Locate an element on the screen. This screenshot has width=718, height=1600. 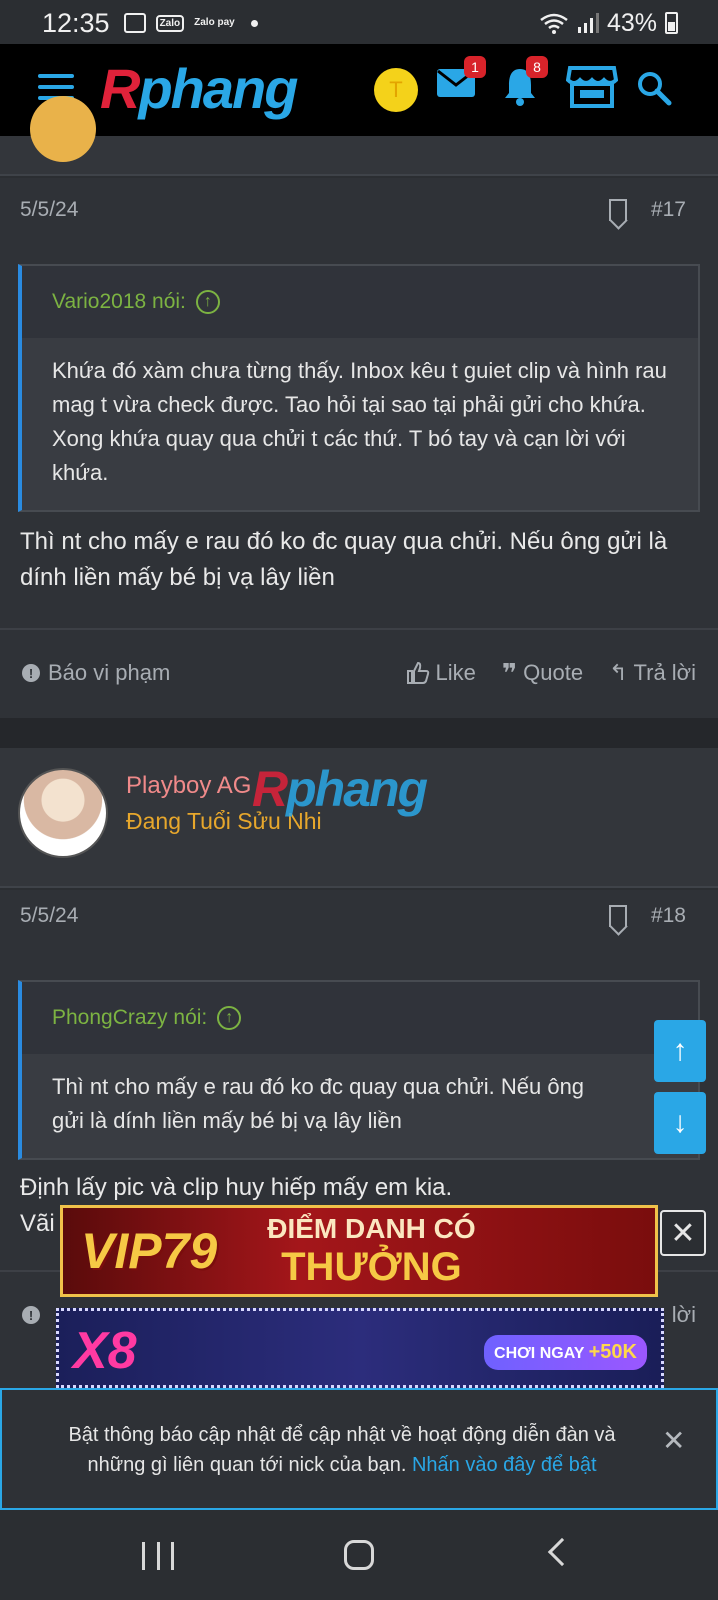
alerts-button: 8 is located at coordinates (525, 83).